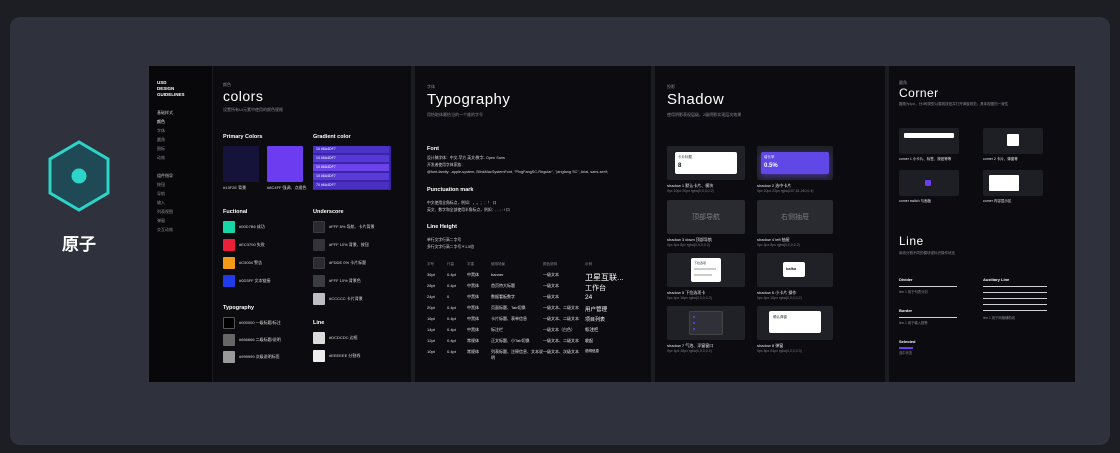 The image size is (1120, 453). What do you see at coordinates (527, 355) in the screenshot?
I see `type-table-row: 10pt 0.4pt 常规体 列表标题、注释信息、文本说明 一级文本、次级文本 说明信息` at bounding box center [527, 355].